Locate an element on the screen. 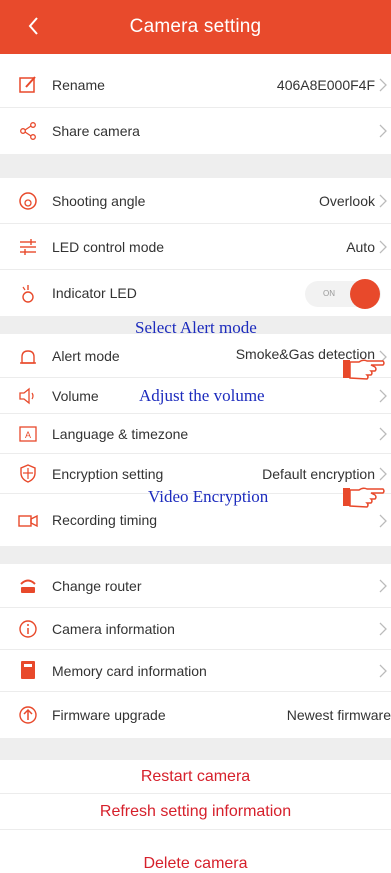 The image size is (391, 873). indicator-led-label: Indicator LED is located at coordinates (94, 293).